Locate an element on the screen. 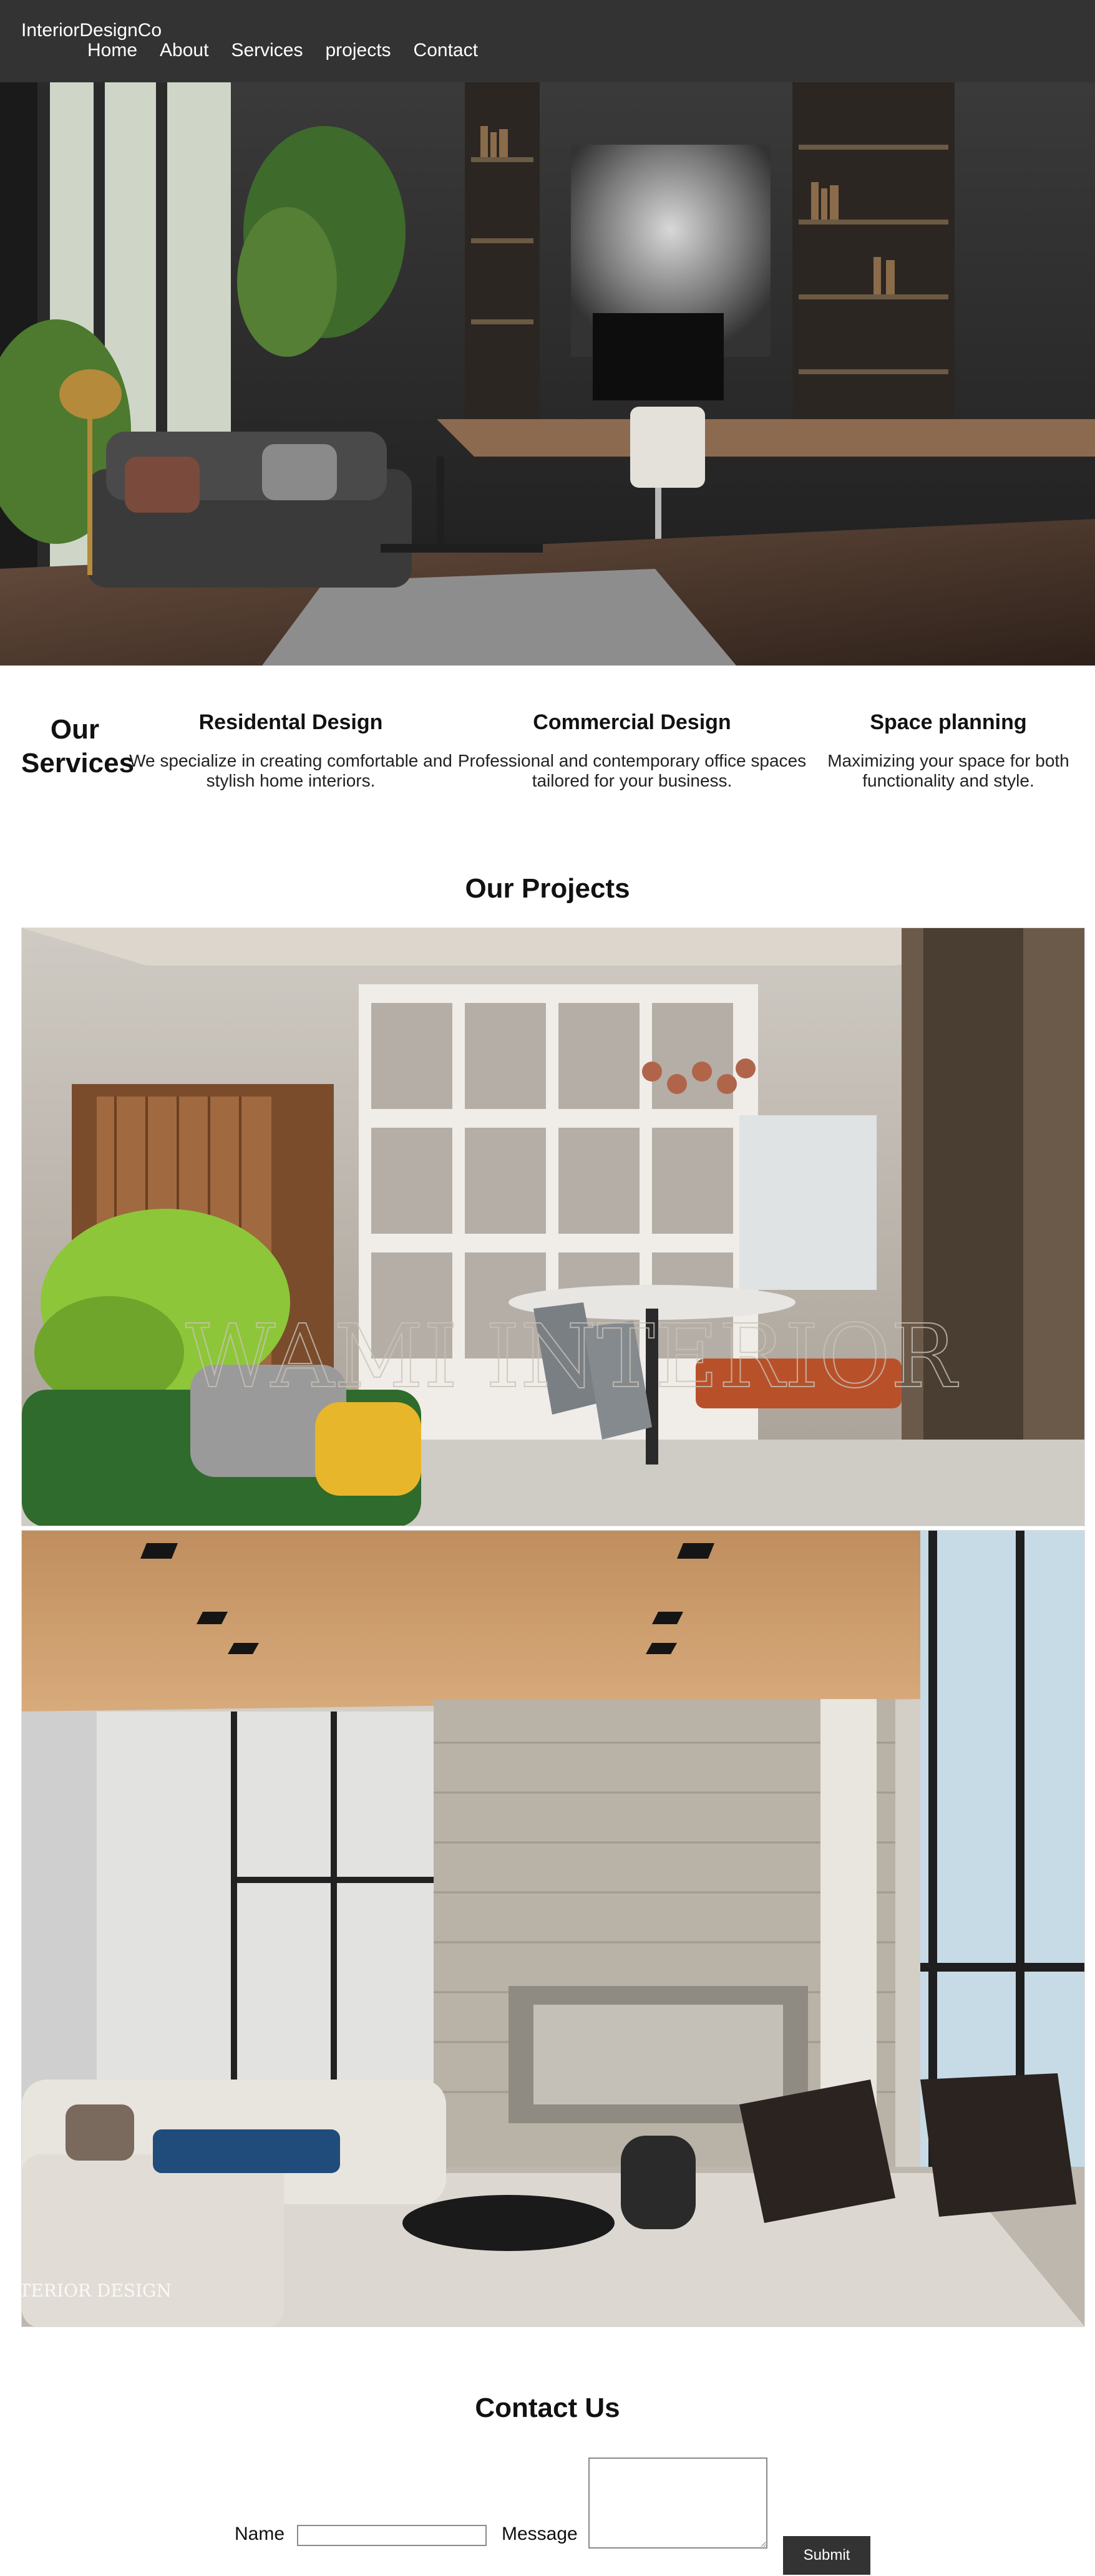  nav-projects: projects is located at coordinates (358, 50).